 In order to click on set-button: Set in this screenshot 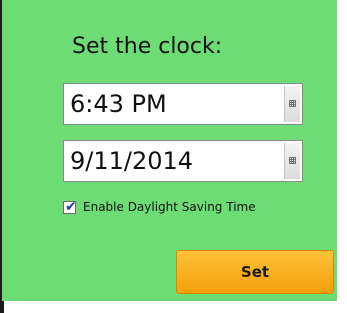, I will do `click(255, 272)`.